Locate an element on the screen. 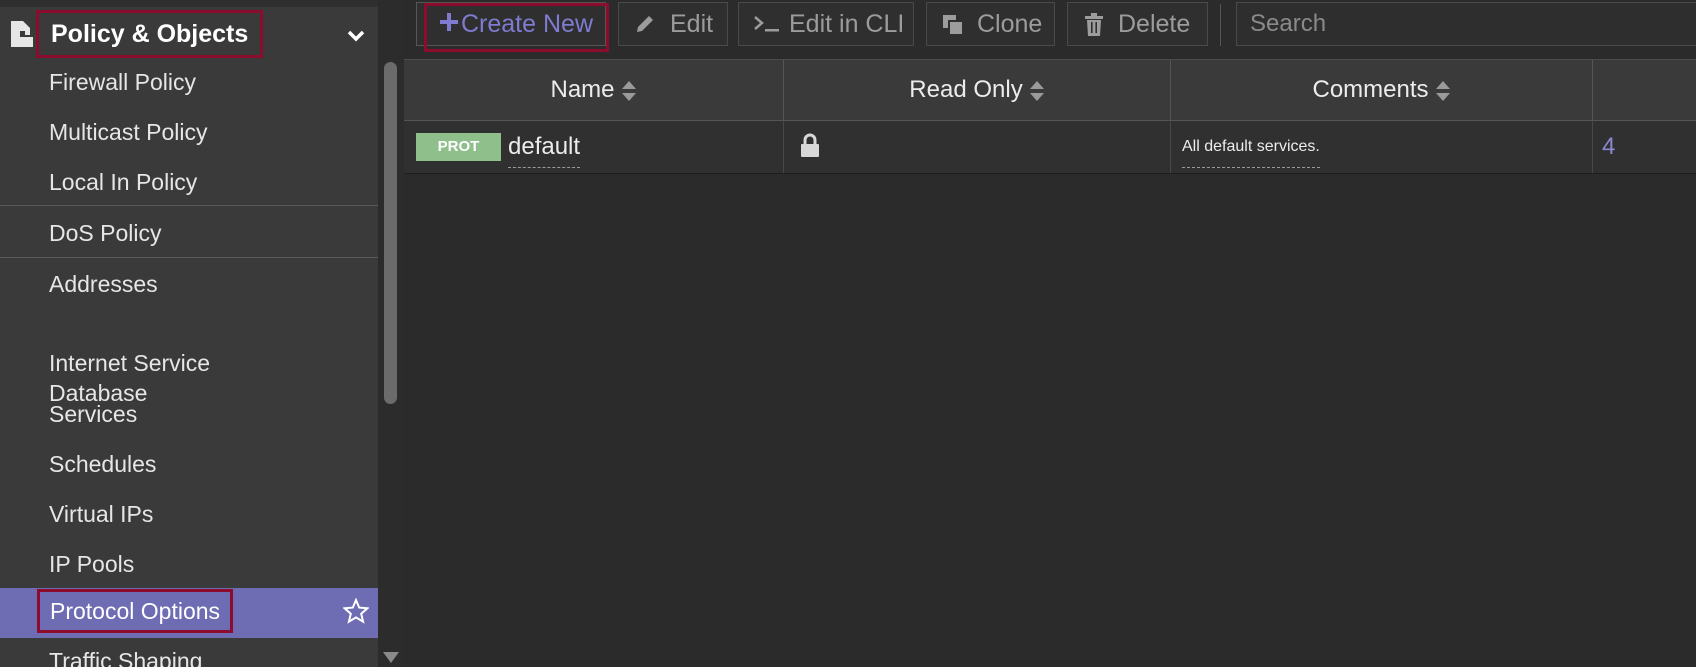 Image resolution: width=1696 pixels, height=667 pixels. cell-name: PROT default is located at coordinates (594, 147).